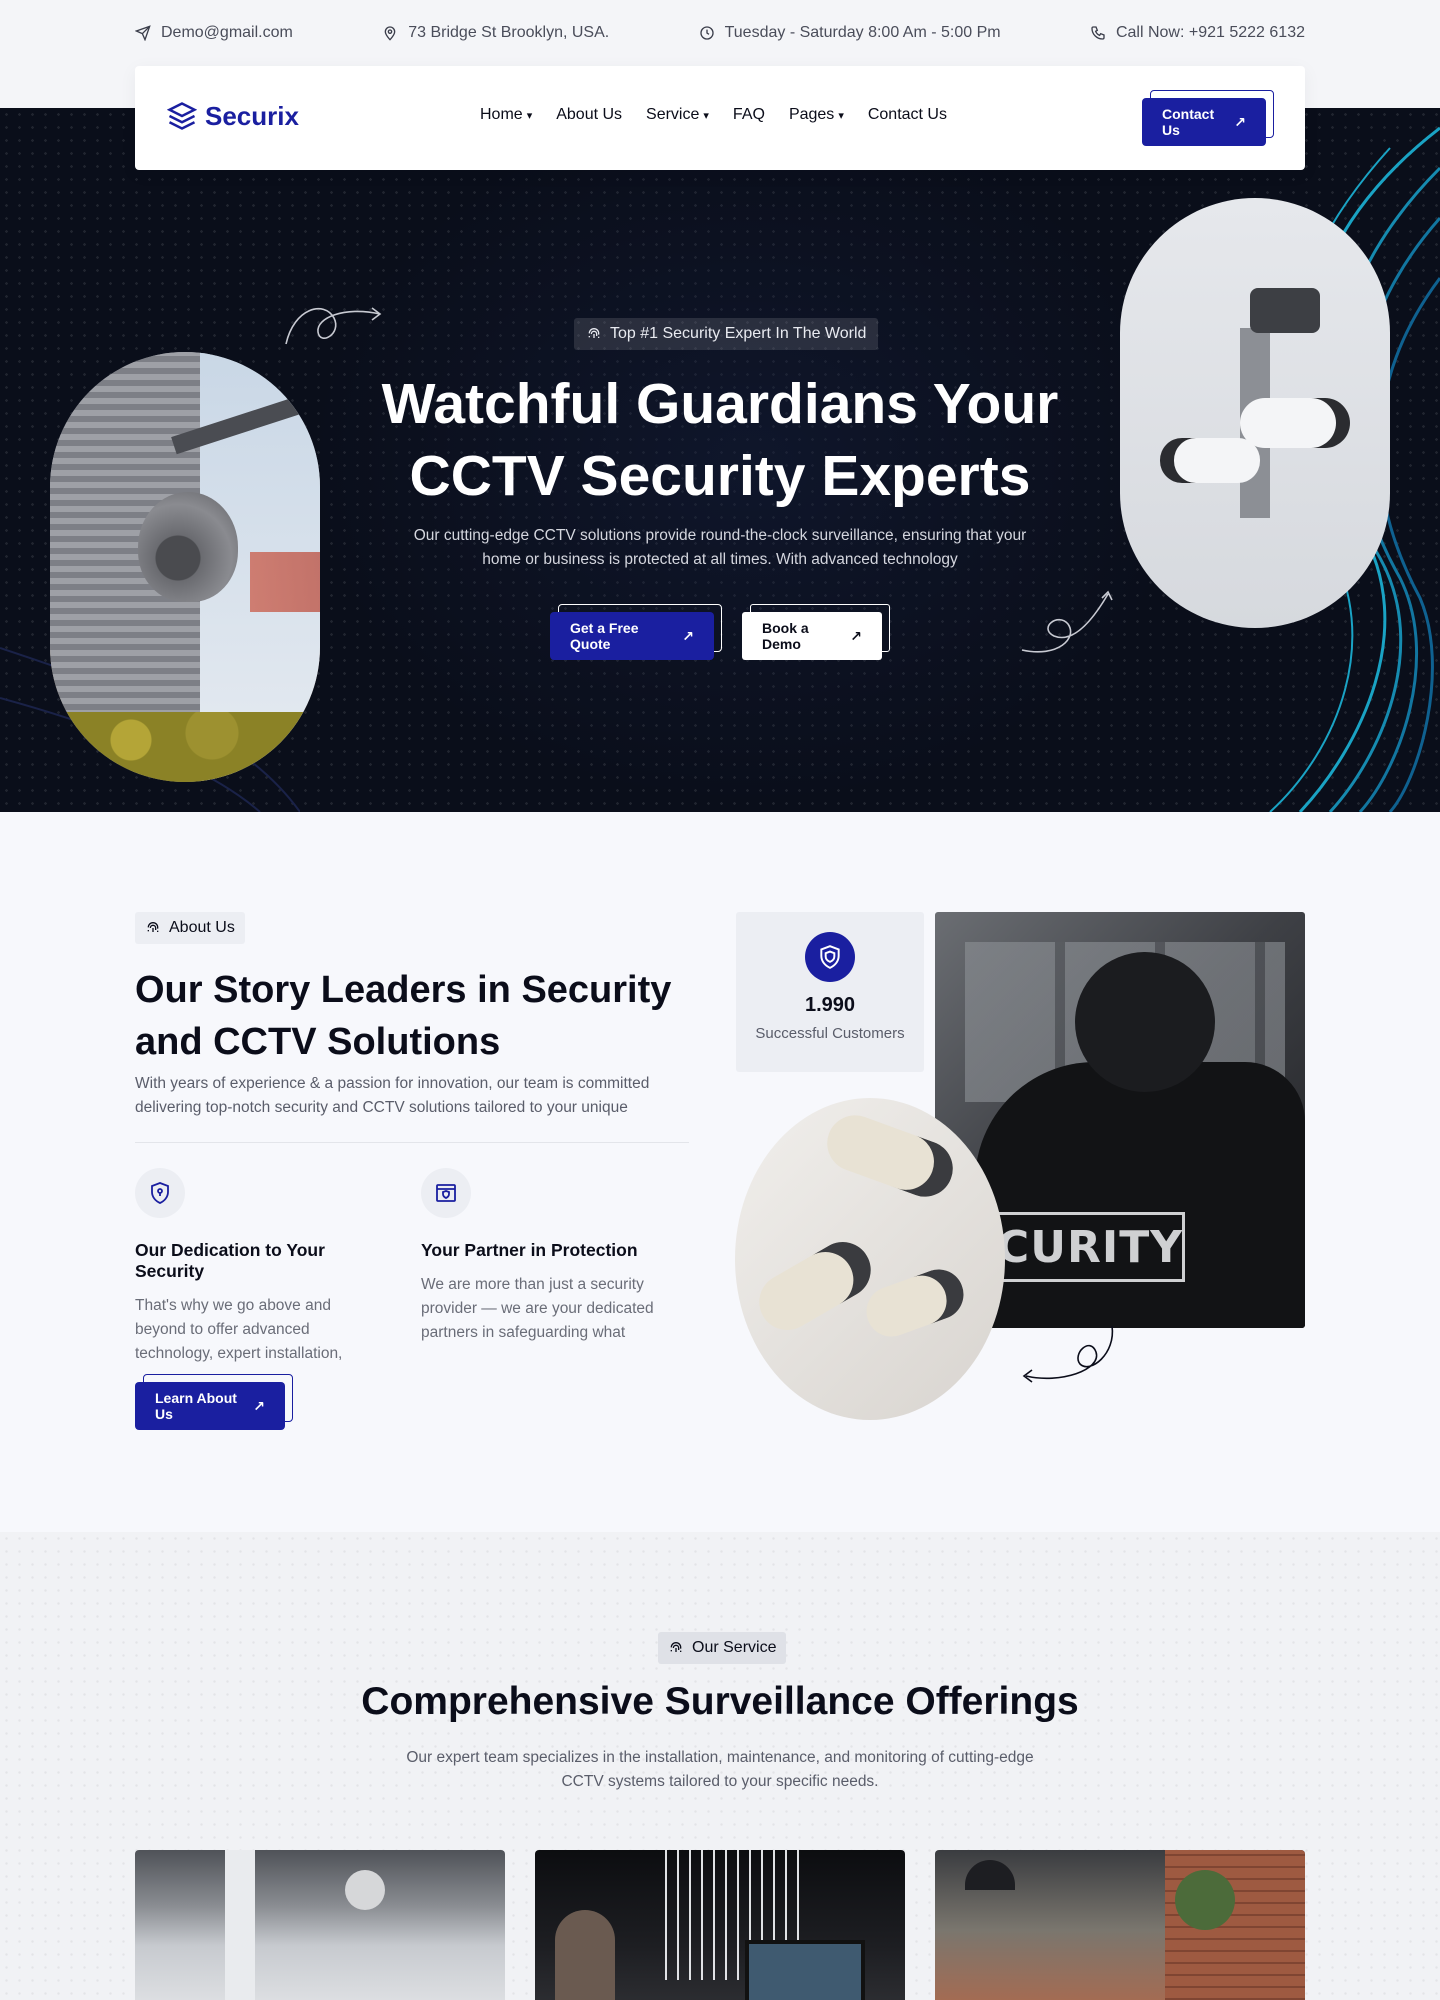  Describe the element at coordinates (143, 33) in the screenshot. I see `send-icon` at that location.